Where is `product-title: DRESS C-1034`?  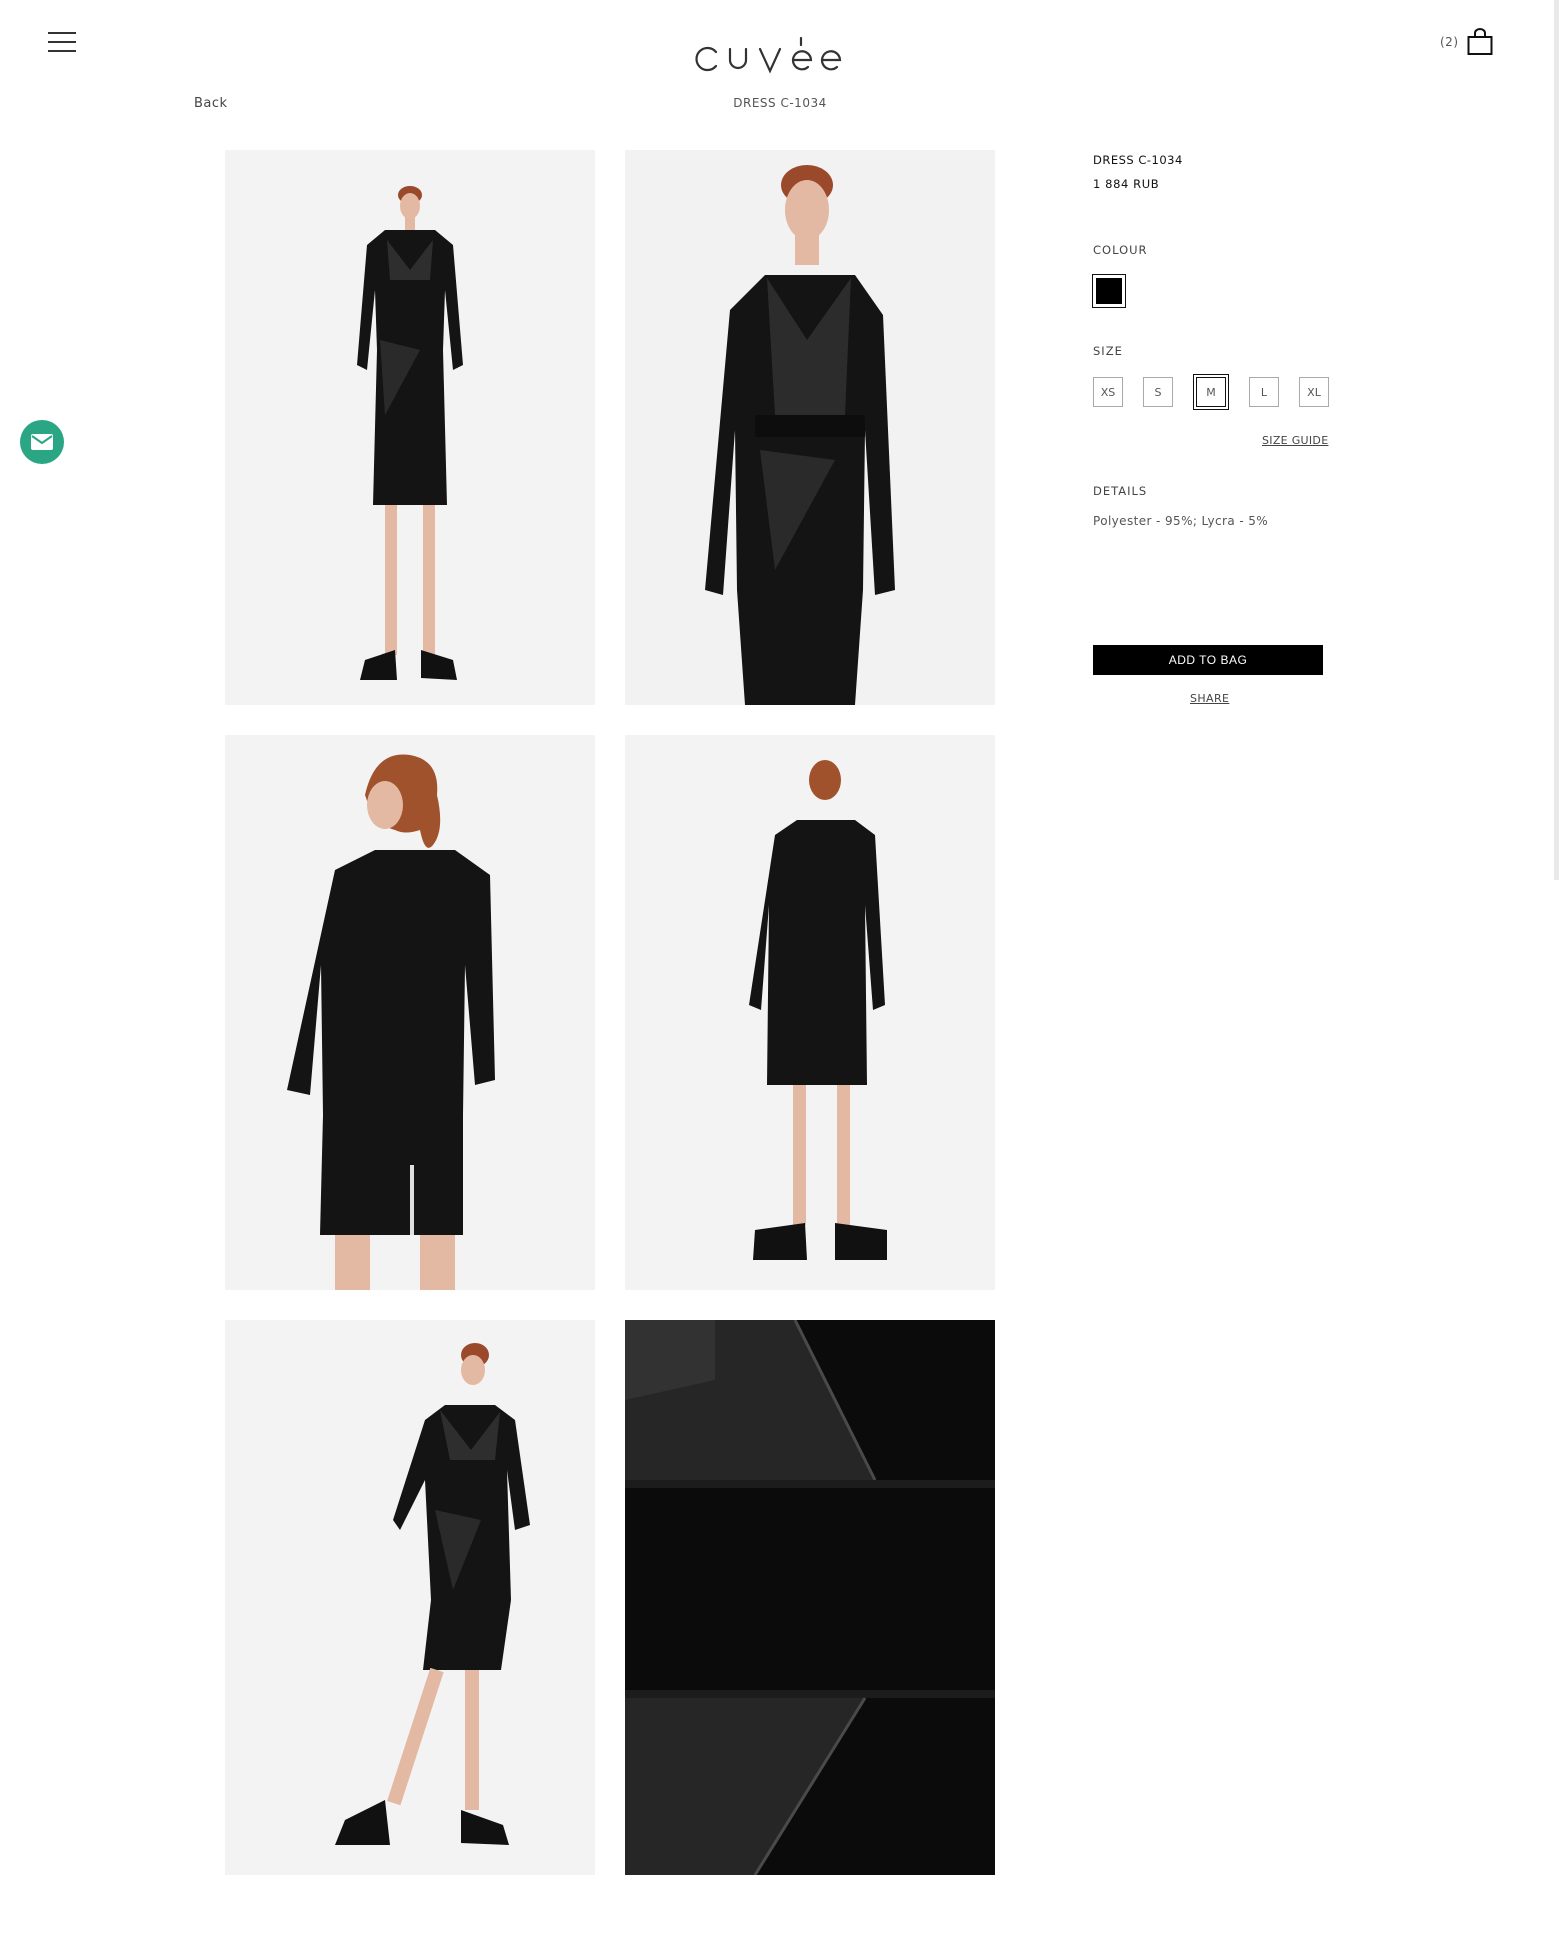 product-title: DRESS C-1034 is located at coordinates (1138, 160).